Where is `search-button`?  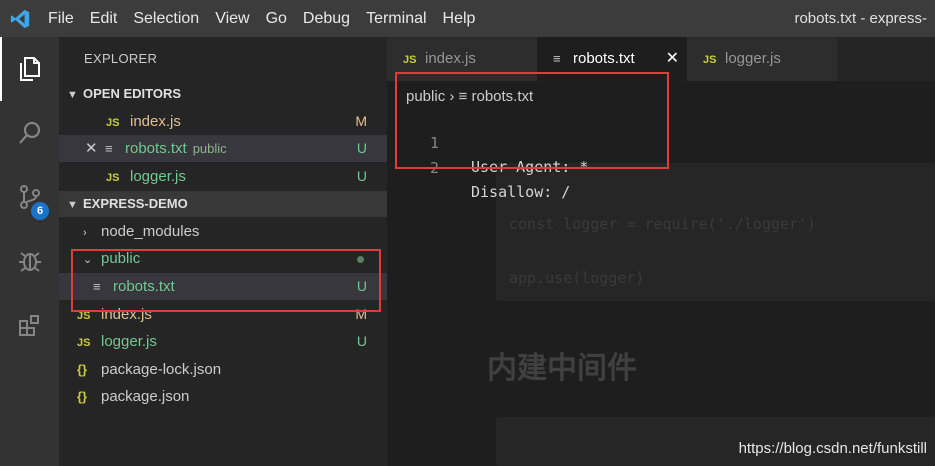
search-button is located at coordinates (29, 133).